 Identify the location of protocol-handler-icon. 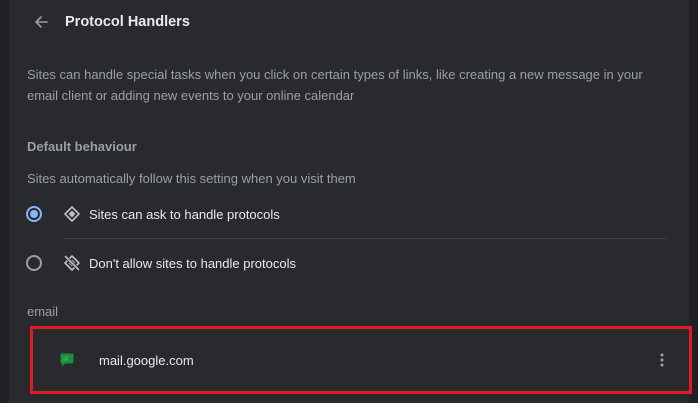
(72, 214).